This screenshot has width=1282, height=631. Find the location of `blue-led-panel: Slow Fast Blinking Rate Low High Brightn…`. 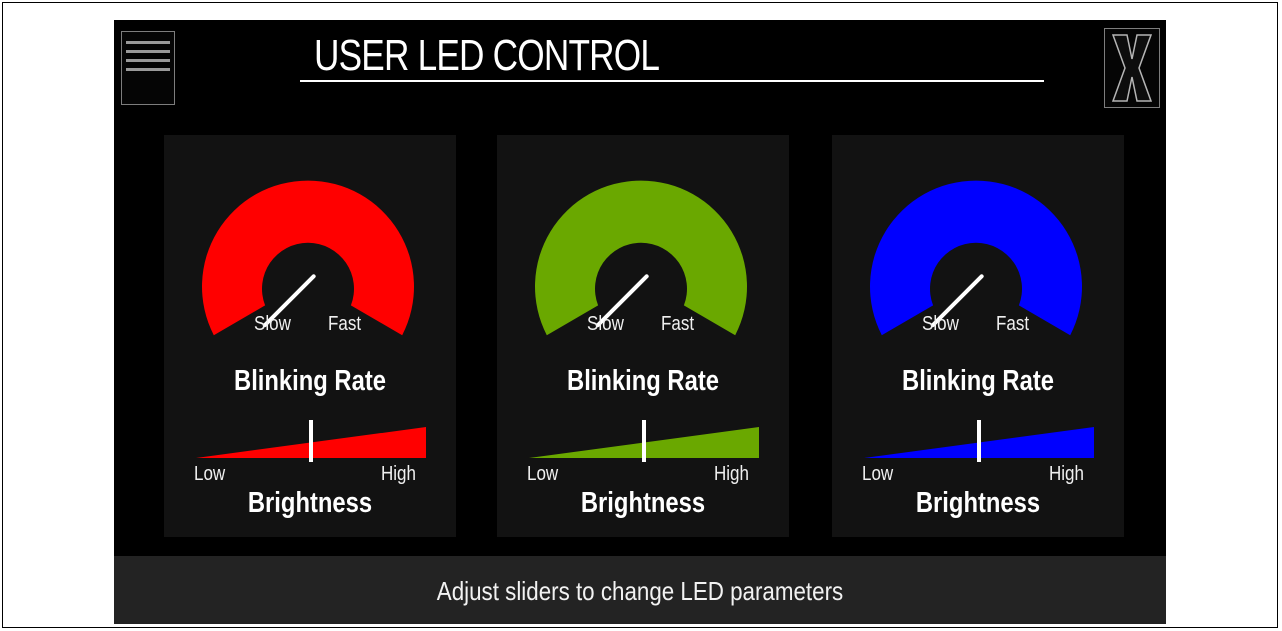

blue-led-panel: Slow Fast Blinking Rate Low High Brightn… is located at coordinates (978, 336).